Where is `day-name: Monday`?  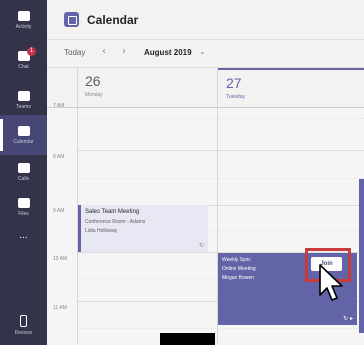
day-name: Monday is located at coordinates (94, 95).